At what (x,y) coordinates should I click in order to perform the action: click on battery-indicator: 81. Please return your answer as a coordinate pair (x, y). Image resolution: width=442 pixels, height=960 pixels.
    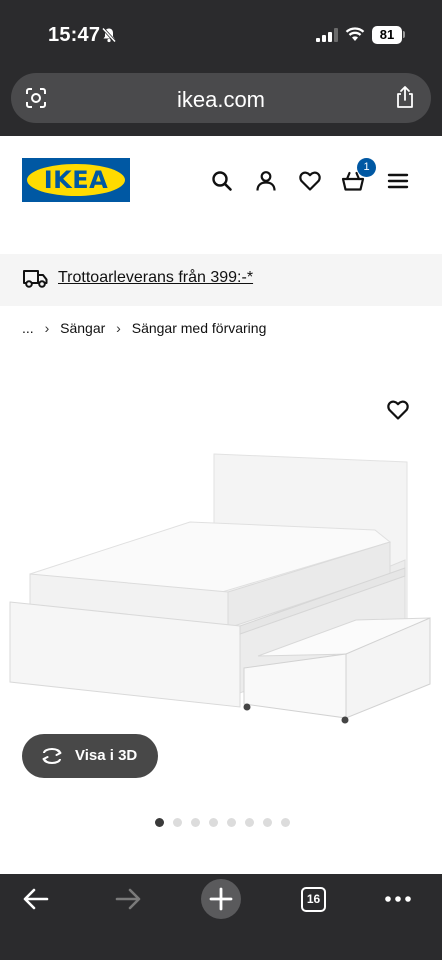
    Looking at the image, I should click on (387, 35).